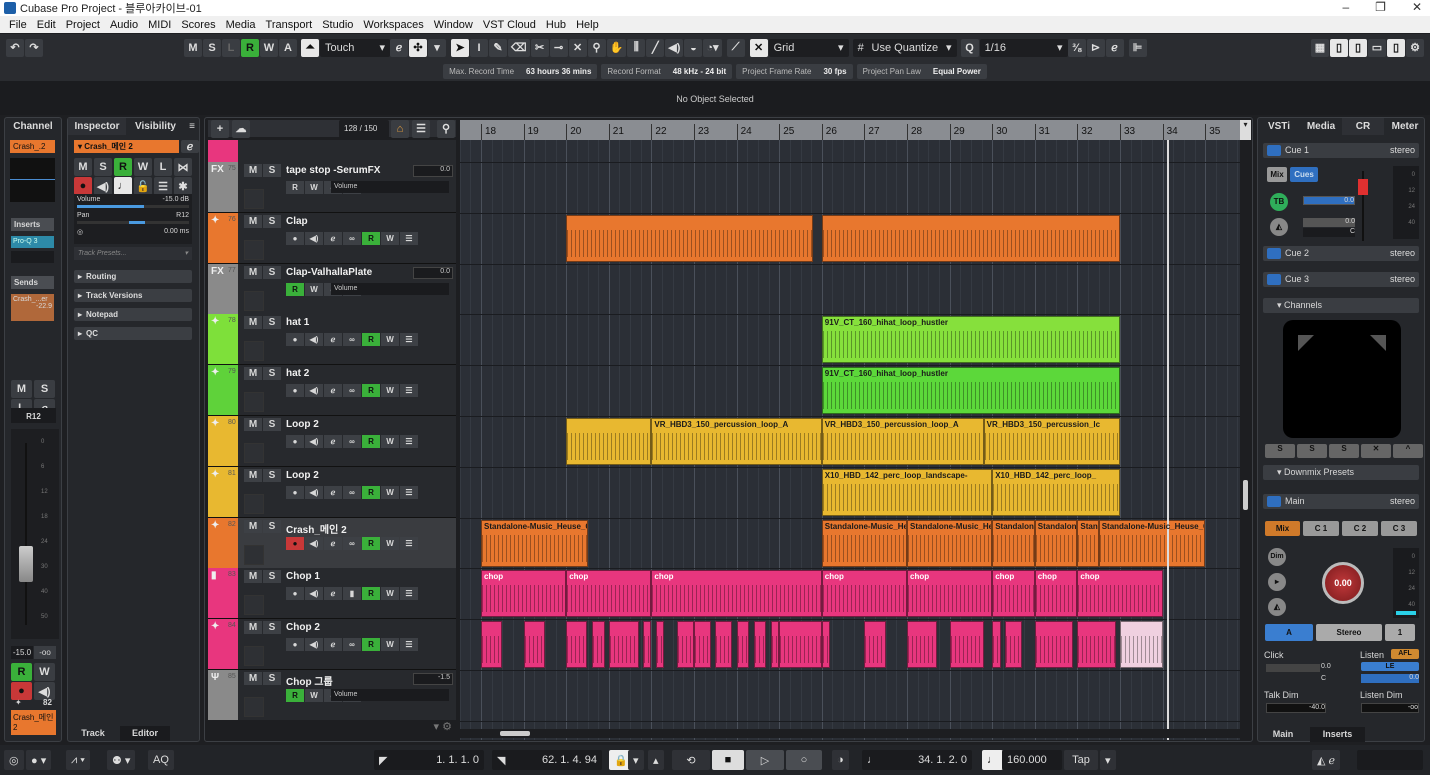 This screenshot has width=1430, height=775. What do you see at coordinates (220, 128) in the screenshot?
I see `add-track-icon: +` at bounding box center [220, 128].